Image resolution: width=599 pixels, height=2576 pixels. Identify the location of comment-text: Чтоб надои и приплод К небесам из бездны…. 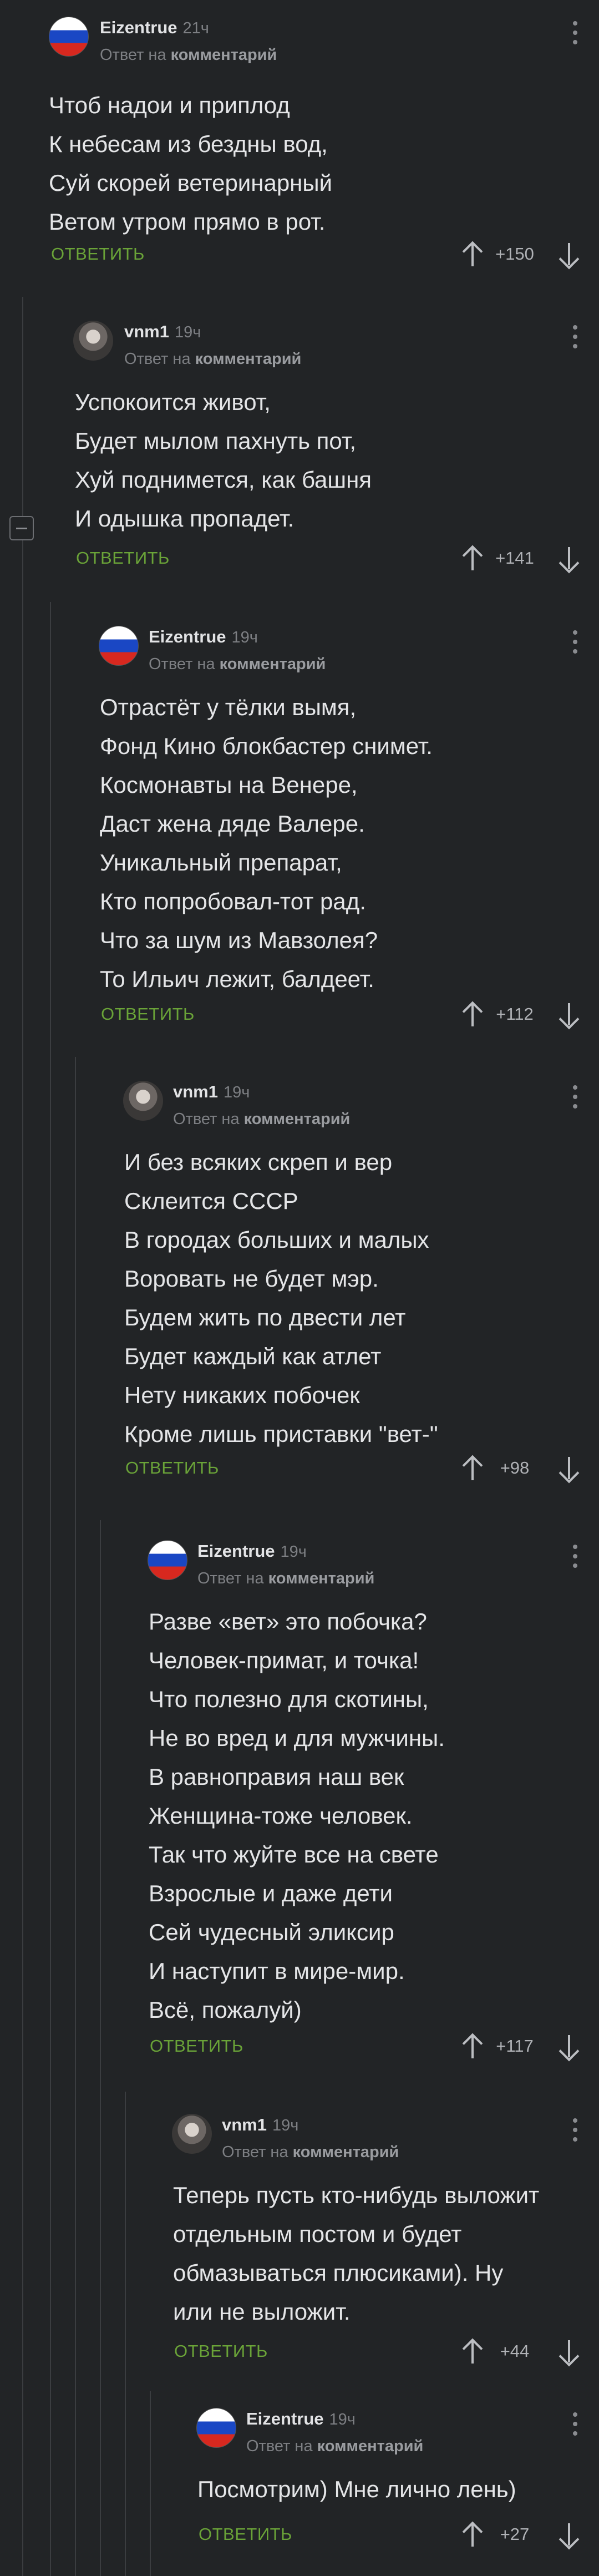
(191, 163).